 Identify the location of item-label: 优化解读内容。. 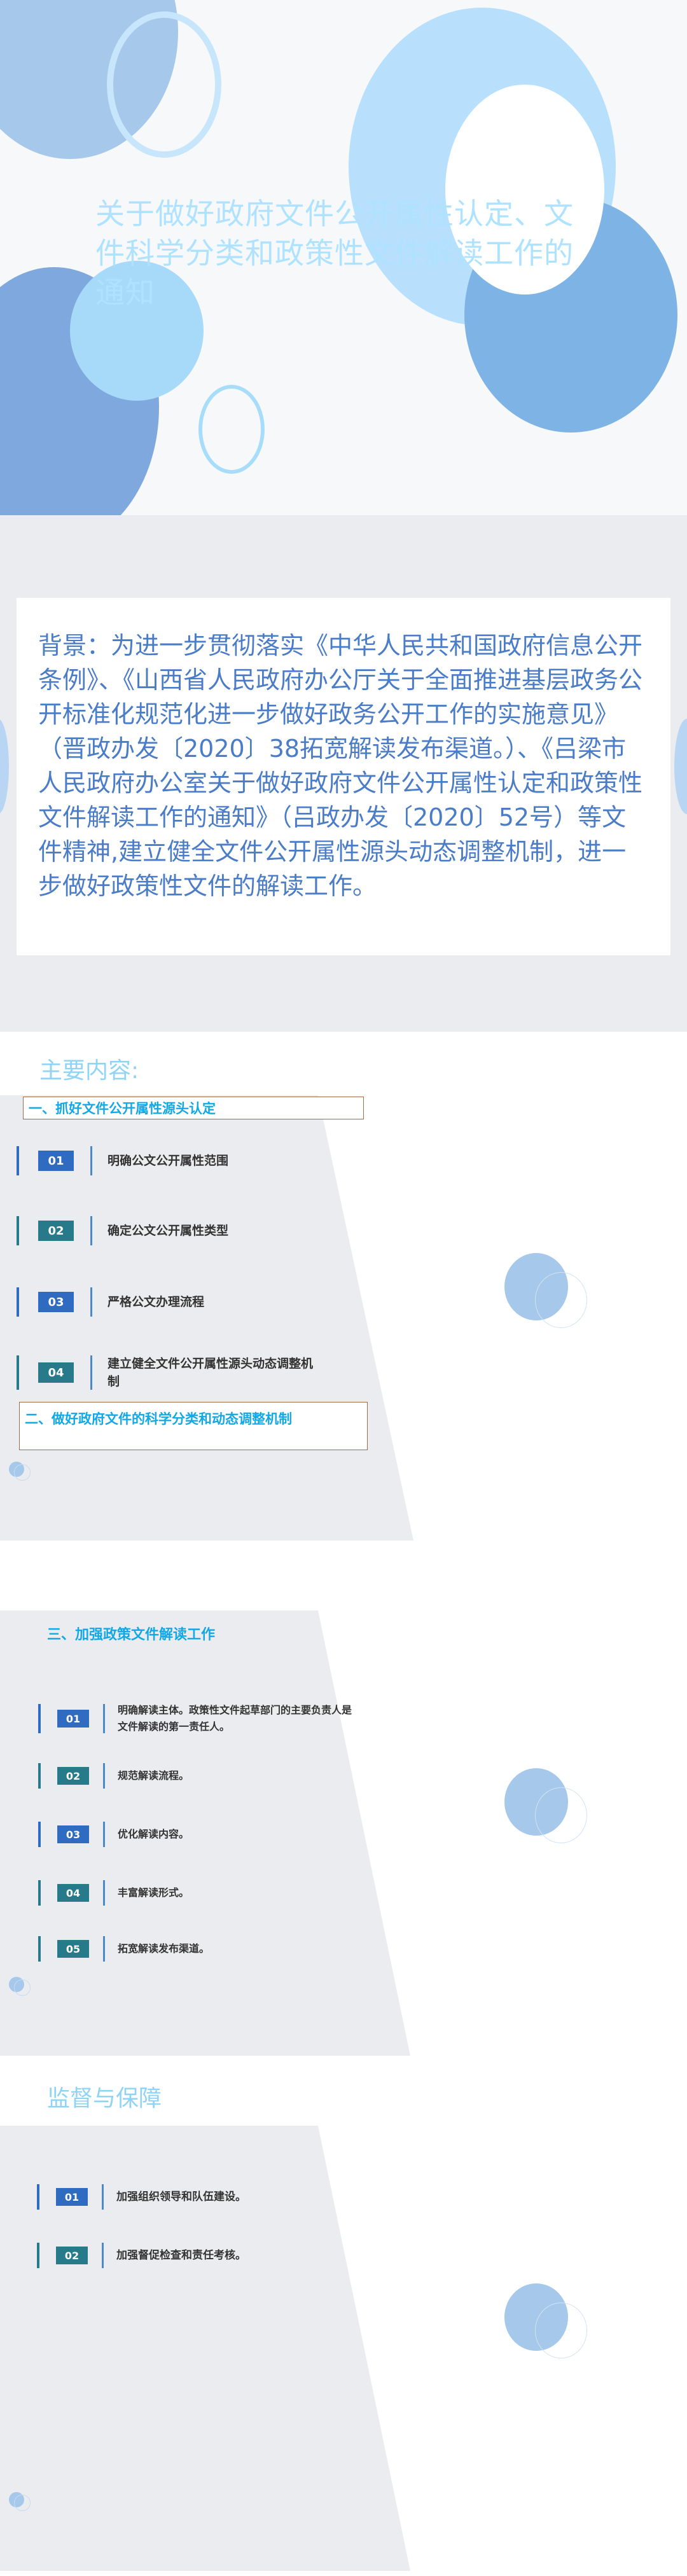
(154, 1834).